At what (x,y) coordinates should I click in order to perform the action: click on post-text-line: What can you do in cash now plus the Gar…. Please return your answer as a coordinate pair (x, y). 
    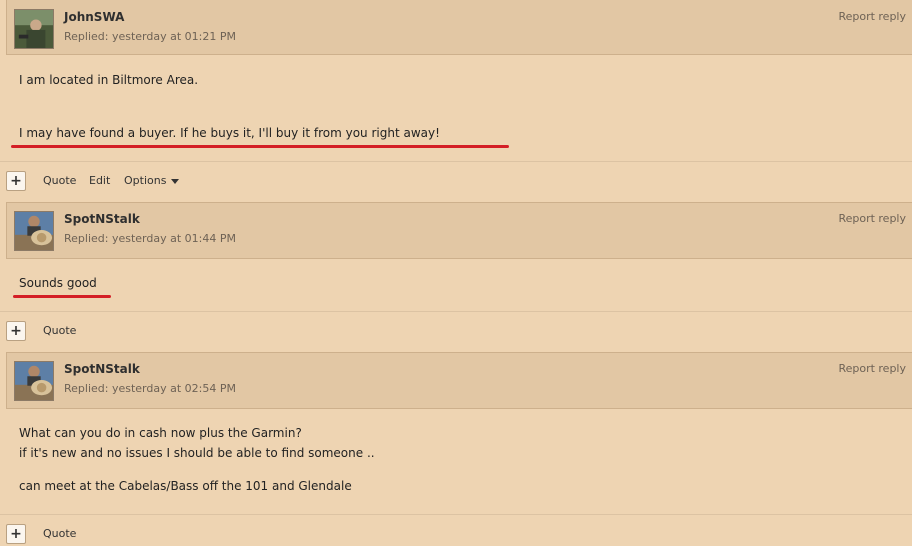
    Looking at the image, I should click on (160, 433).